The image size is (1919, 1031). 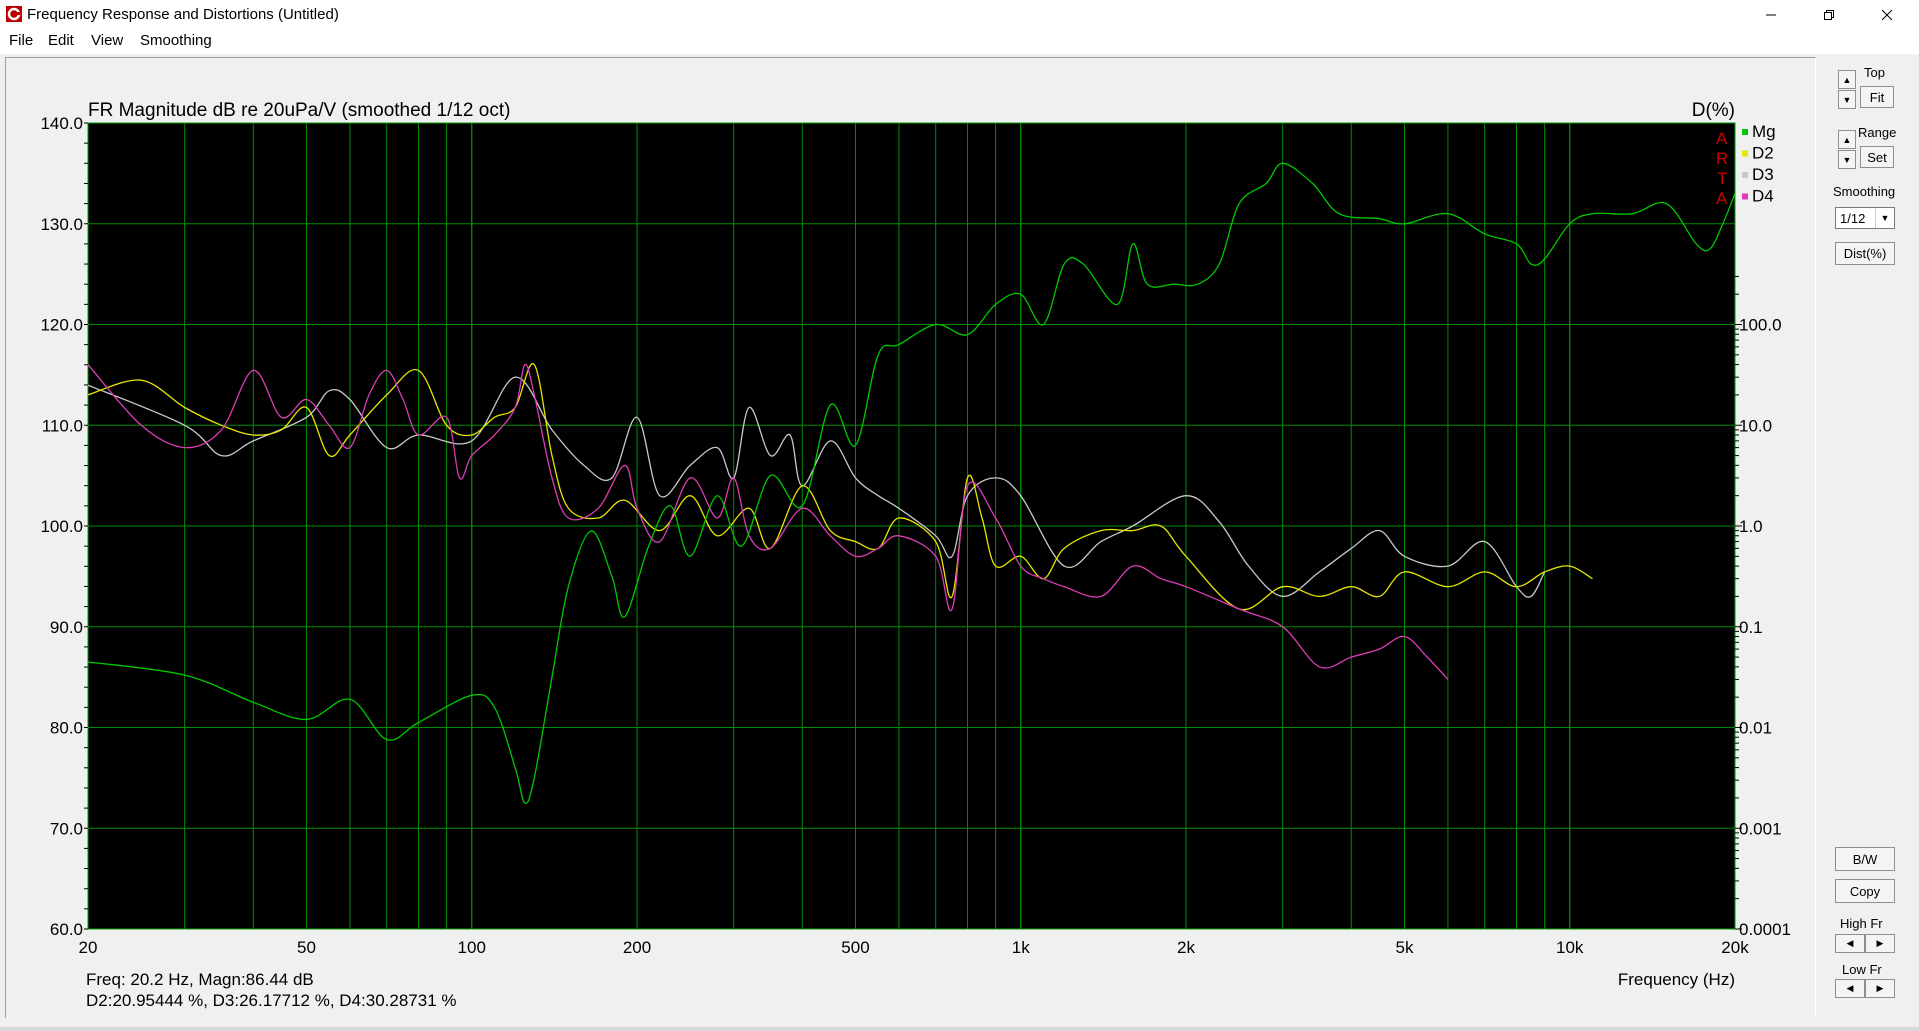 I want to click on y-tick-label: 80.0, so click(x=66, y=728).